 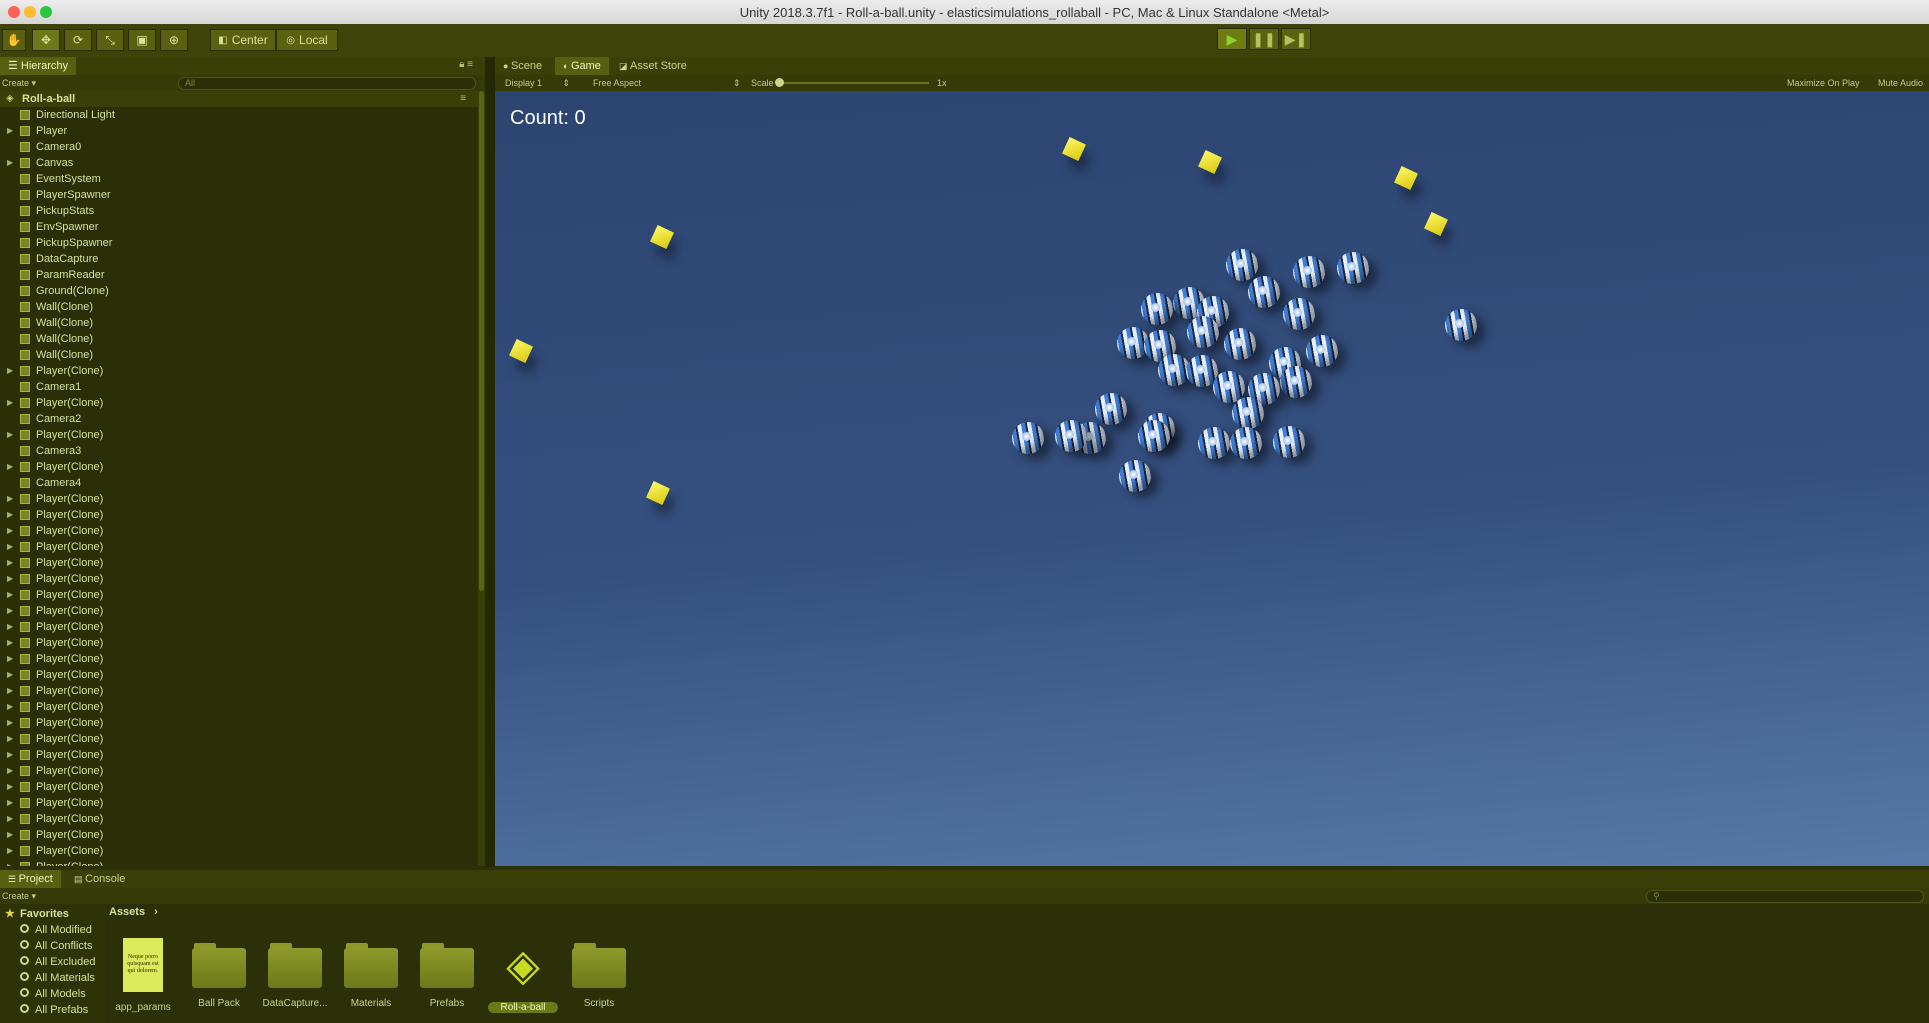 I want to click on hierarchy-item: Camera1, so click(x=239, y=387).